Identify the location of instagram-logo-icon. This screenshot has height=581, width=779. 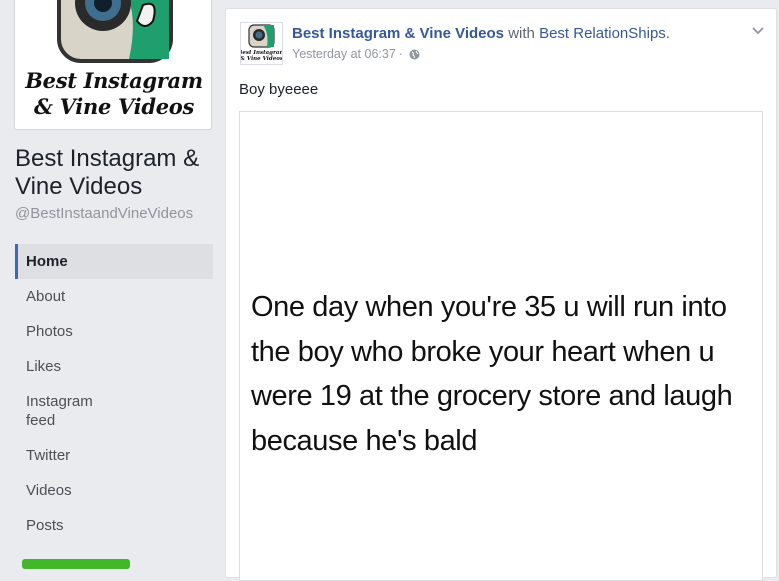
(115, 32).